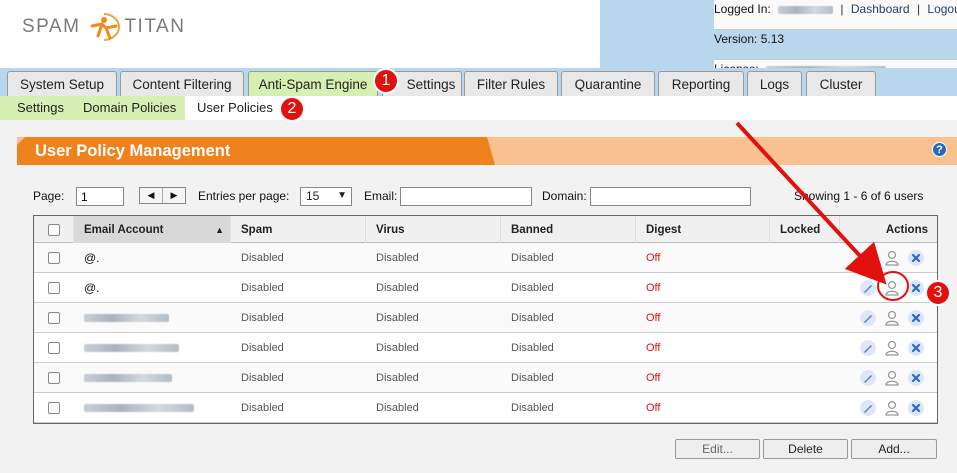  Describe the element at coordinates (478, 108) in the screenshot. I see `sub-tab-bar: Settings Domain Policies User Policies` at that location.